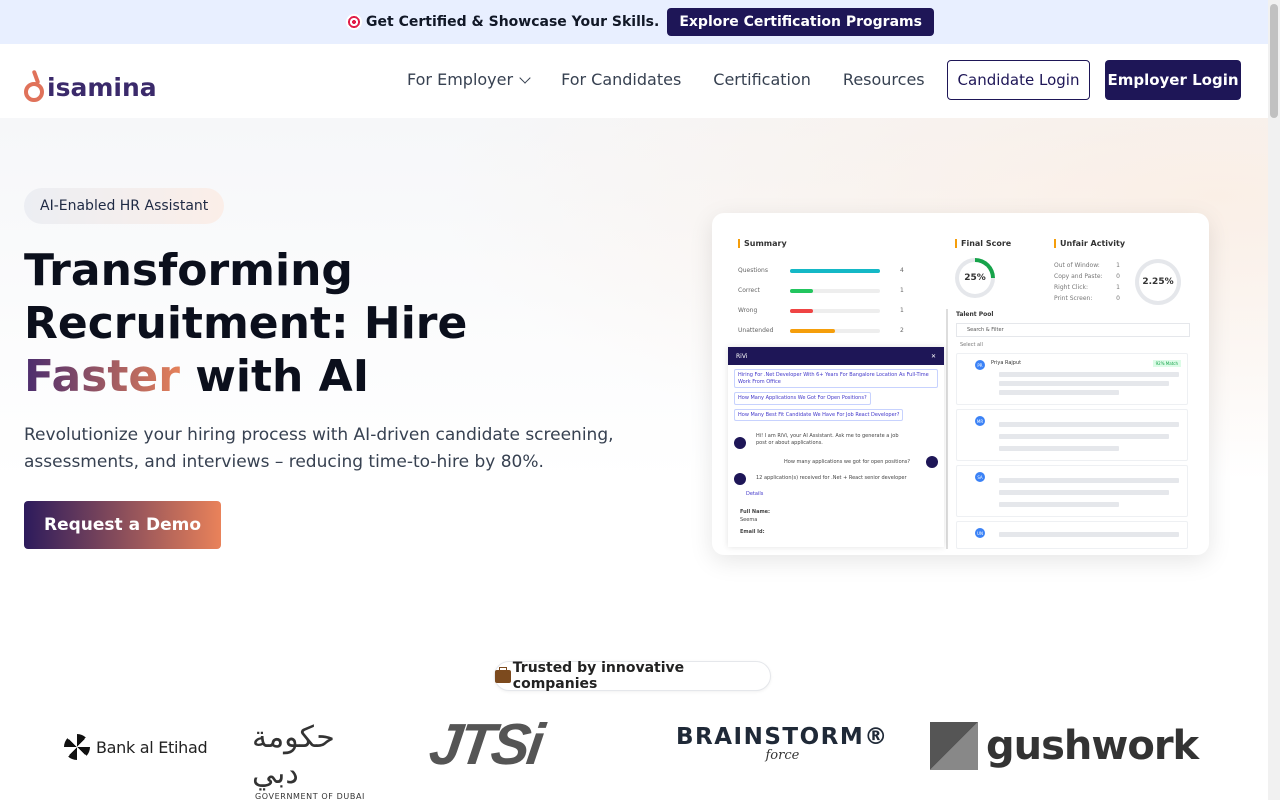 This screenshot has width=1280, height=800. What do you see at coordinates (124, 206) in the screenshot?
I see `hero-badge: AI-Enabled HR Assistant` at bounding box center [124, 206].